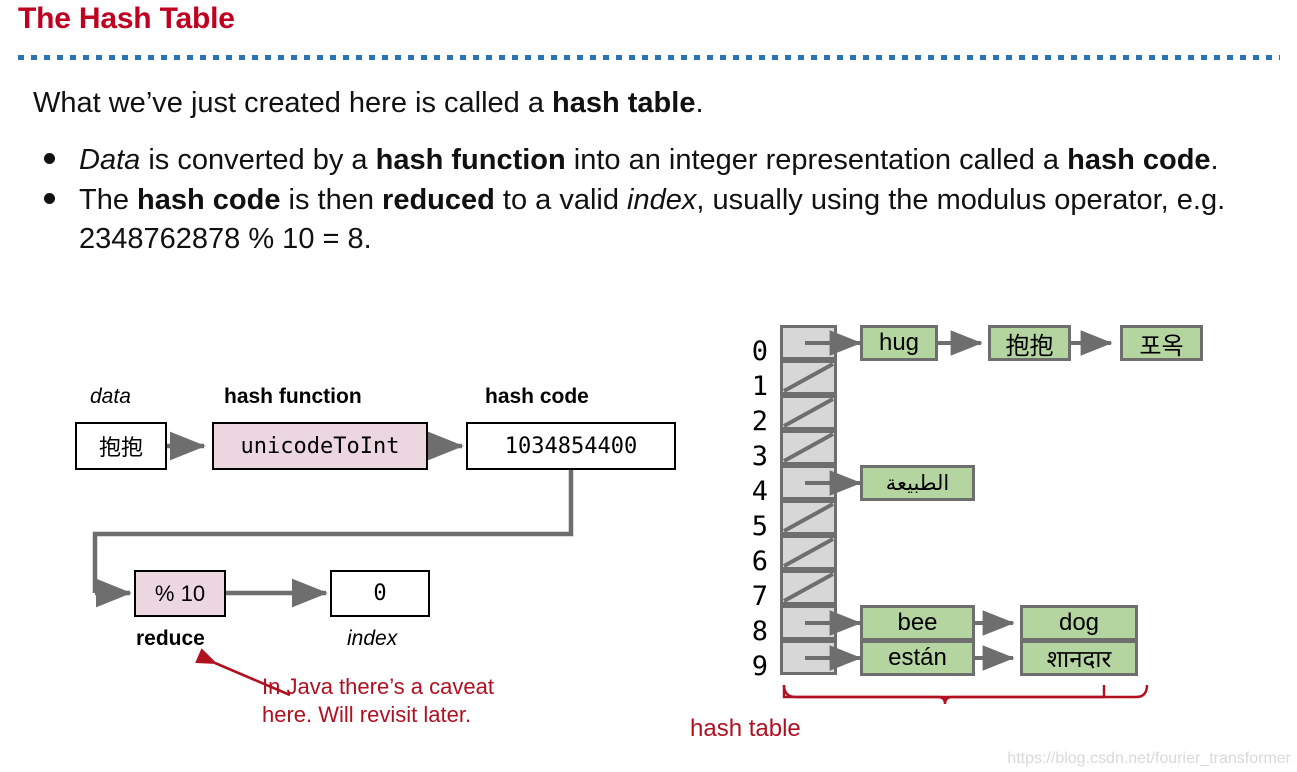 The width and height of the screenshot is (1297, 772). What do you see at coordinates (293, 396) in the screenshot?
I see `label-hash-function: hash function` at bounding box center [293, 396].